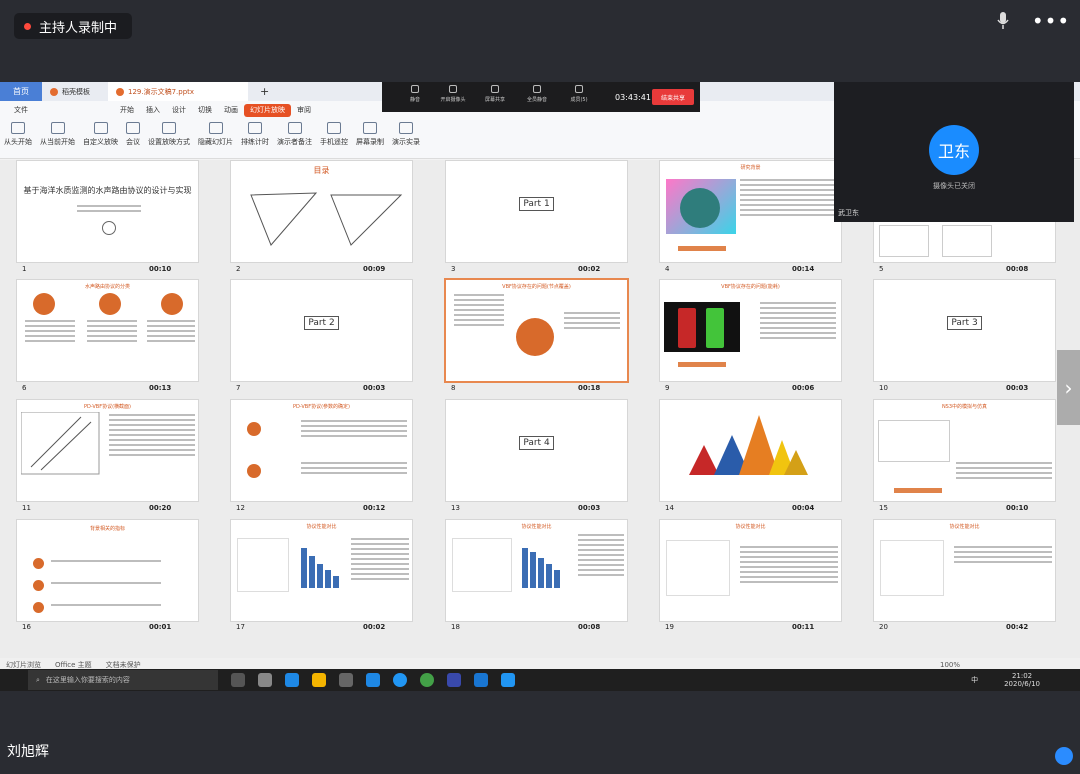 This screenshot has width=1080, height=774. What do you see at coordinates (750, 450) in the screenshot?
I see `slide-thumbnail` at bounding box center [750, 450].